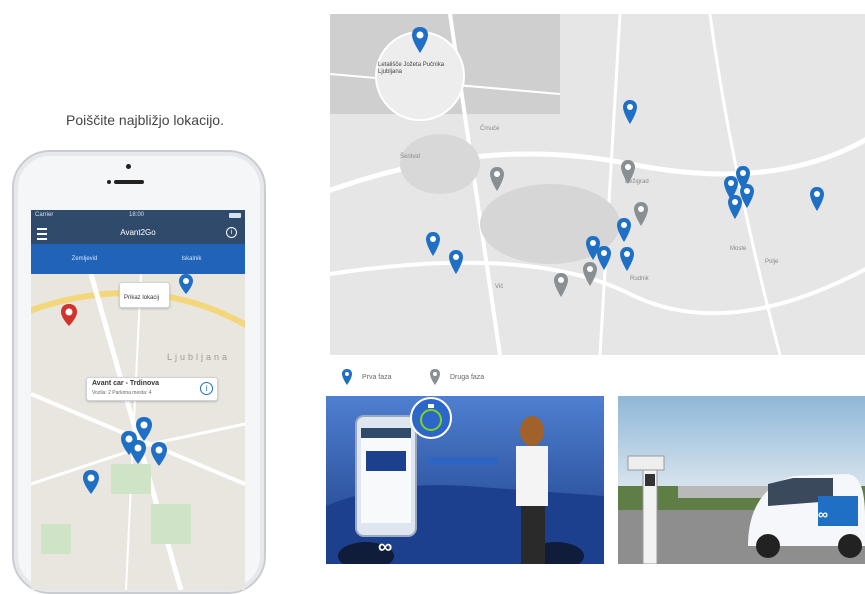  Describe the element at coordinates (639, 279) in the screenshot. I see `place-label: Rudnik` at that location.